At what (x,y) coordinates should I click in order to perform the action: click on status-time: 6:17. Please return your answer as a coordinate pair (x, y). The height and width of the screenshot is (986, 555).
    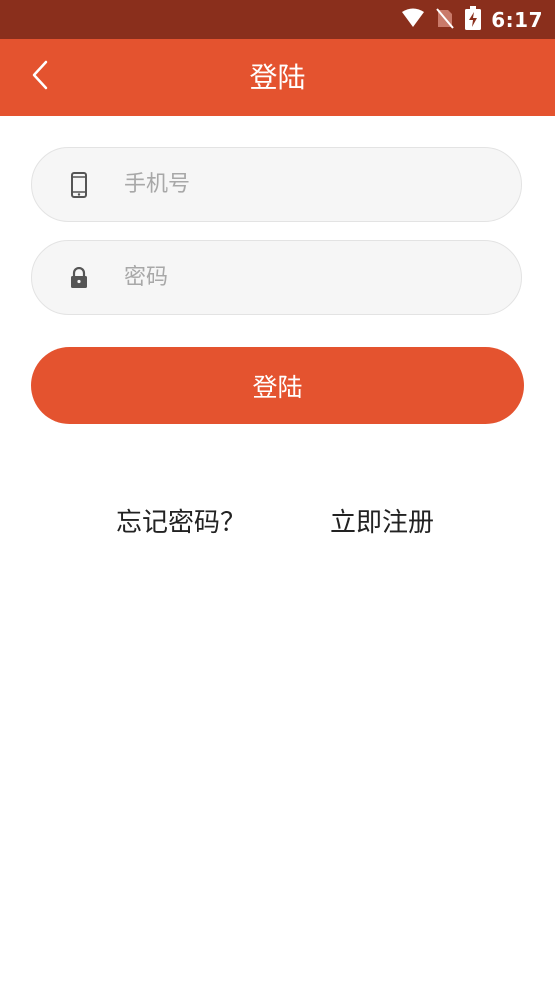
    Looking at the image, I should click on (517, 19).